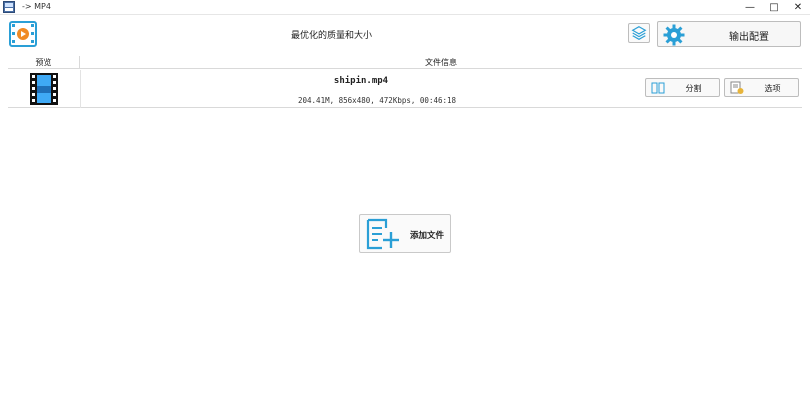  I want to click on options-label: 选项, so click(772, 88).